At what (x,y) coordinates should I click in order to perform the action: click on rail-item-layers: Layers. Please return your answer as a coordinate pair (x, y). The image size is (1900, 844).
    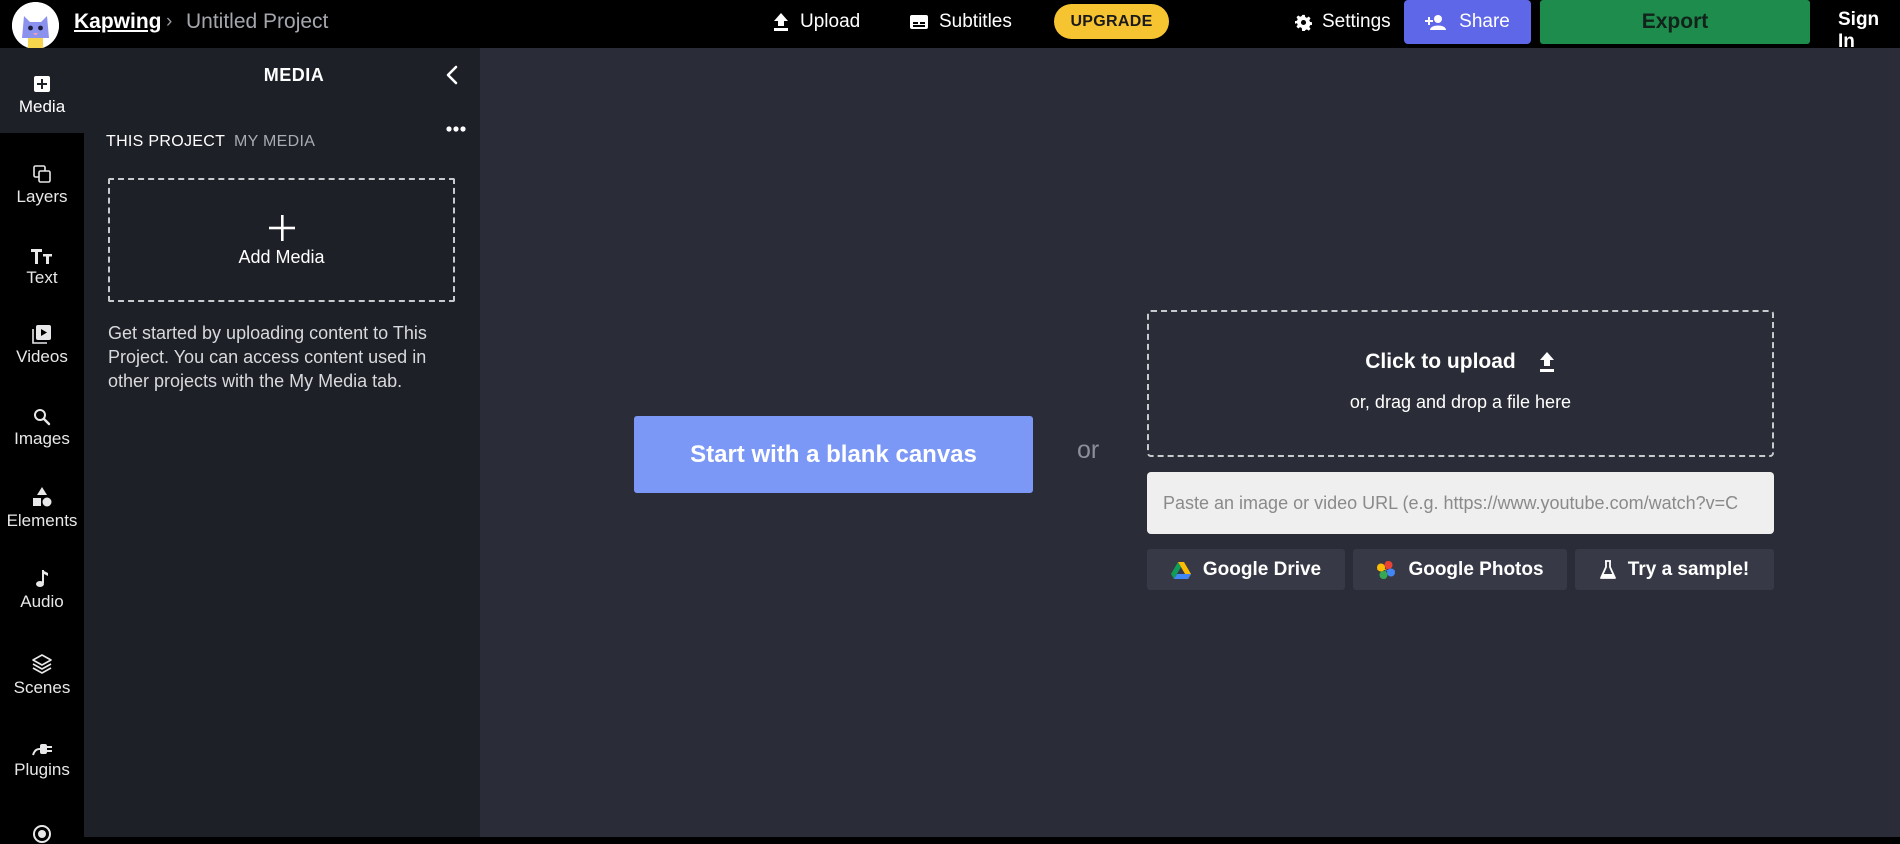
    Looking at the image, I should click on (42, 185).